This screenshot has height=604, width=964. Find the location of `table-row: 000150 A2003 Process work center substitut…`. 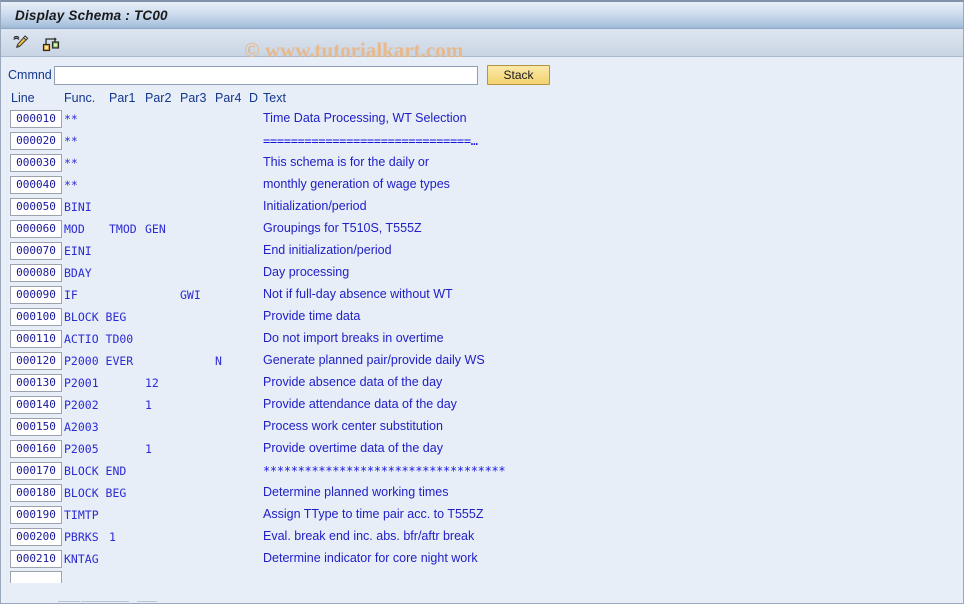

table-row: 000150 A2003 Process work center substitut… is located at coordinates (485, 428).